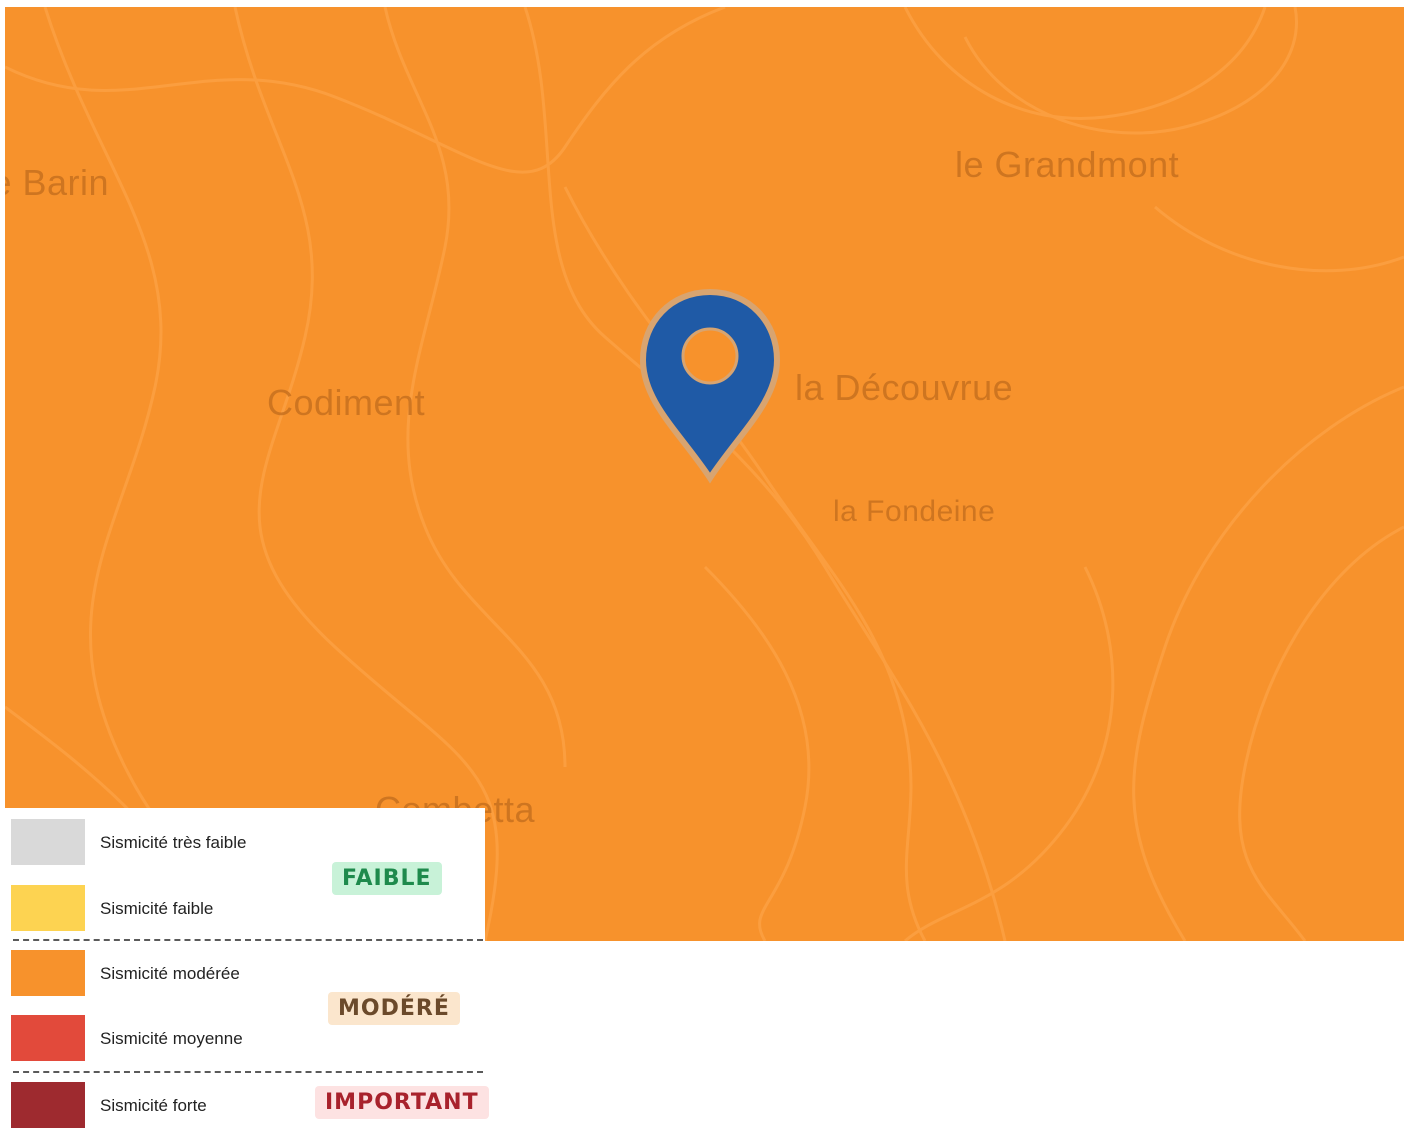 This screenshot has height=1128, width=1410. Describe the element at coordinates (402, 1102) in the screenshot. I see `category-badge-important: IMPORTANT` at that location.